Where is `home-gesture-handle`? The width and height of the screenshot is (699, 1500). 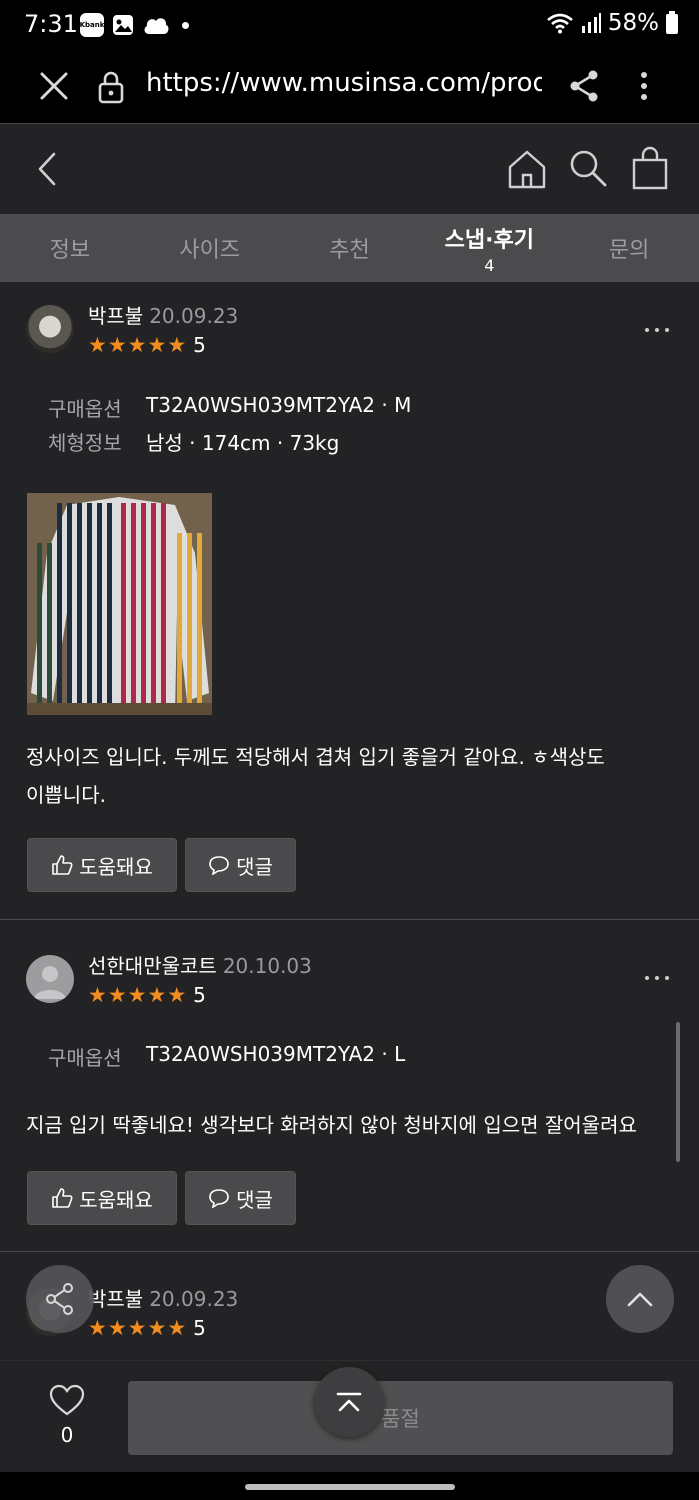 home-gesture-handle is located at coordinates (350, 1487).